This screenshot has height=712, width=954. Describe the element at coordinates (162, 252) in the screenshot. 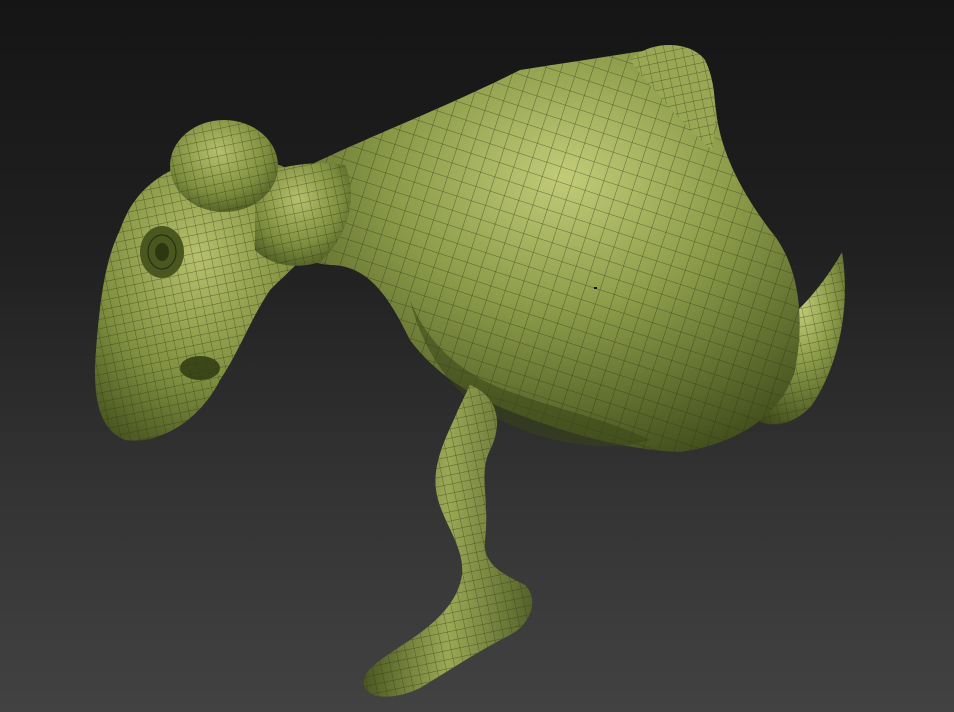

I see `eye-socket` at that location.